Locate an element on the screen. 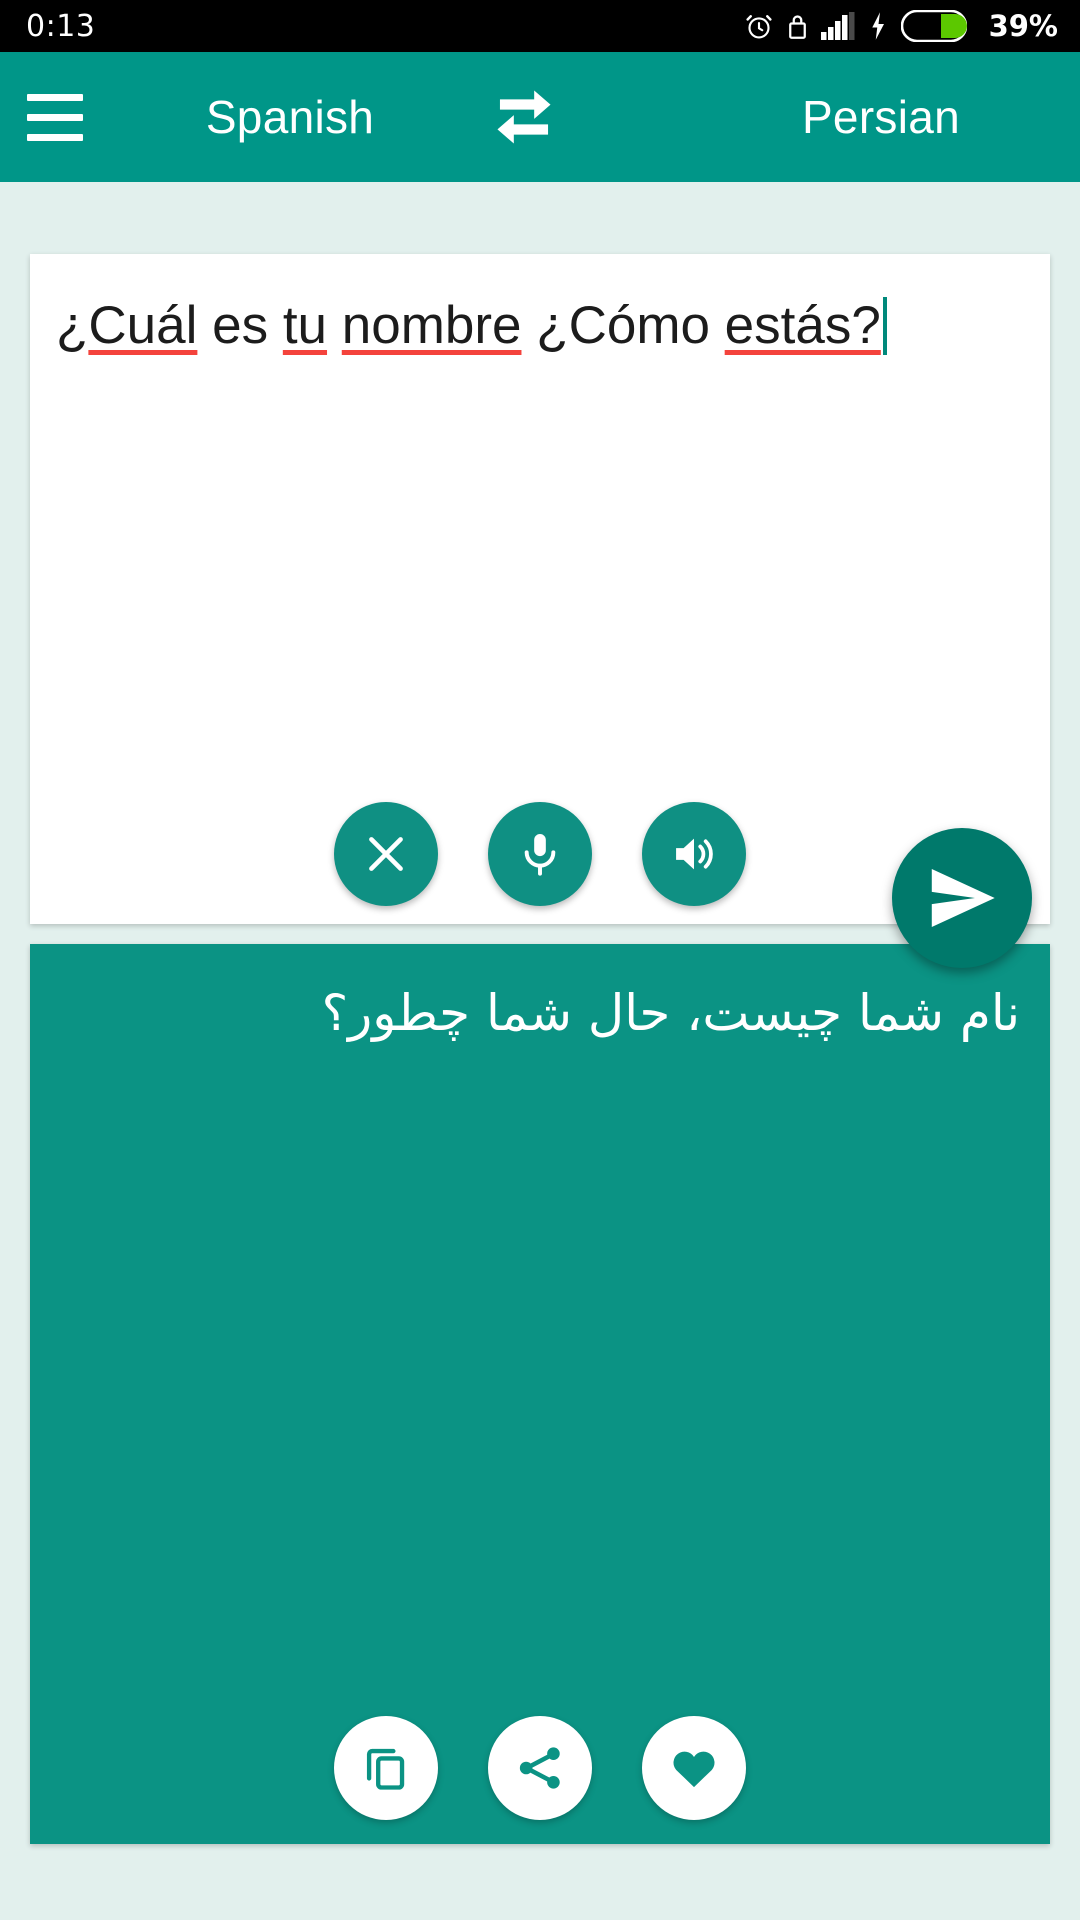 The width and height of the screenshot is (1080, 1920). status-icon-group: 39% is located at coordinates (901, 26).